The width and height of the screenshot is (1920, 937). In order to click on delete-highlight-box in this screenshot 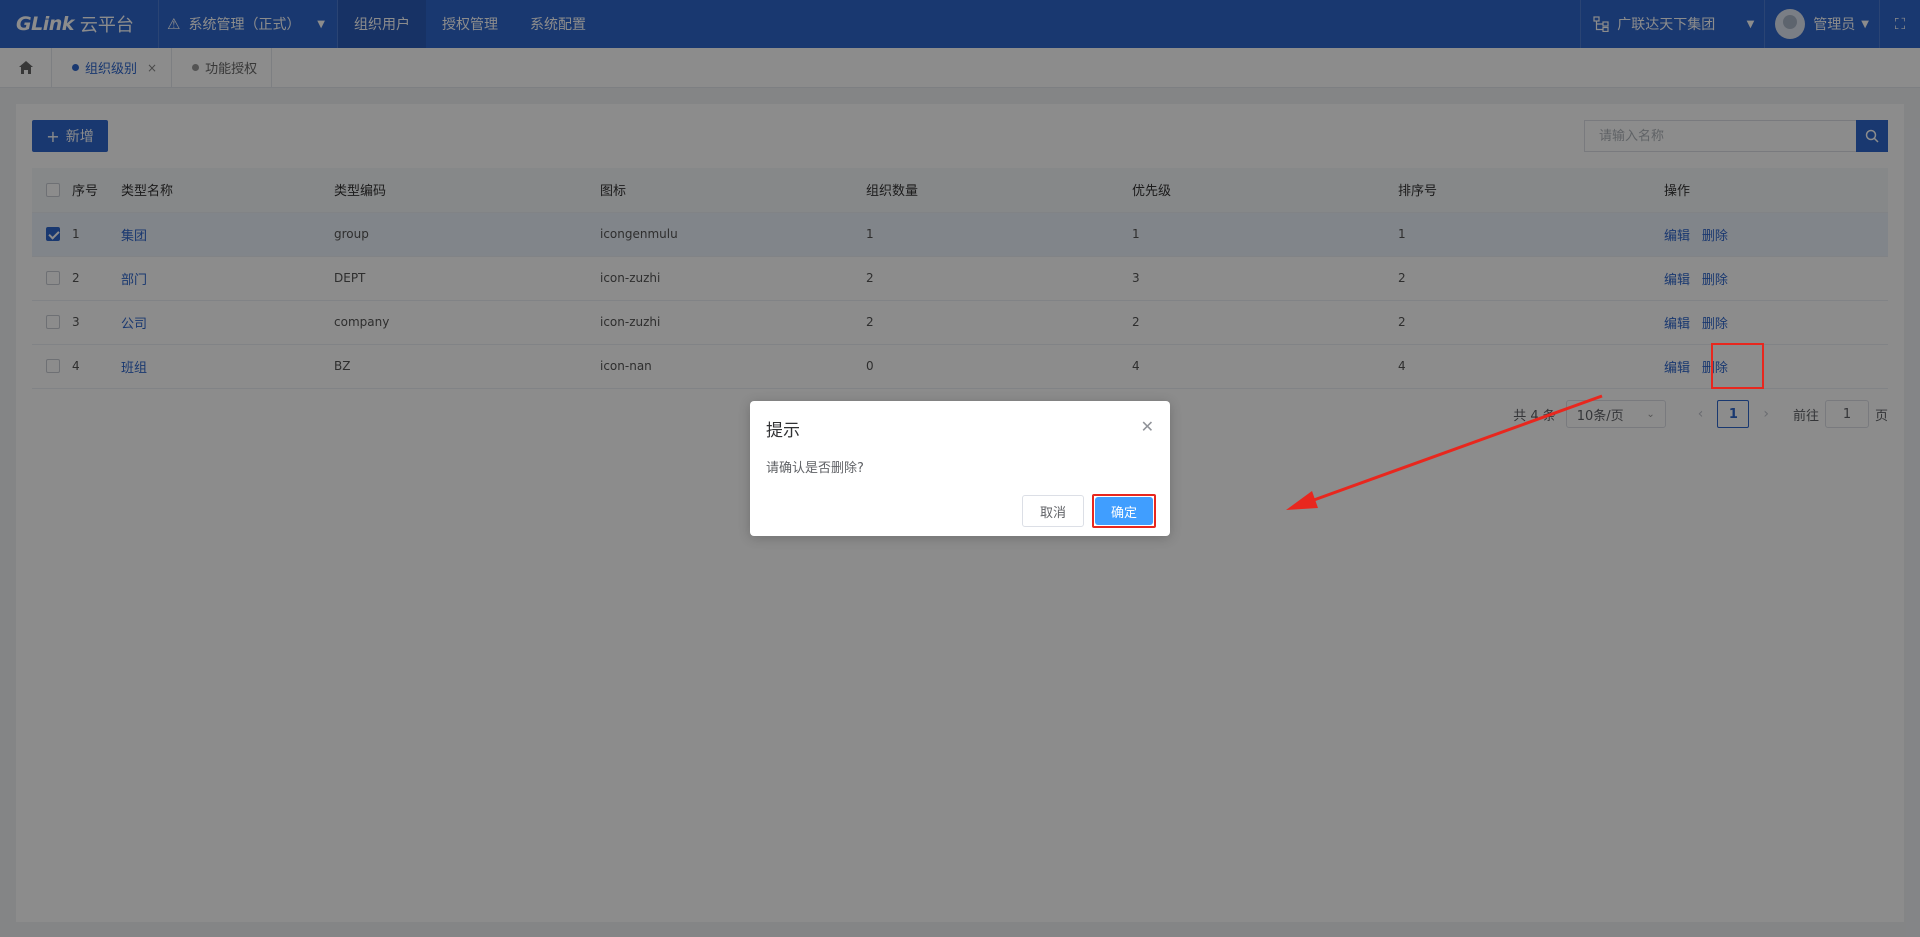, I will do `click(1737, 366)`.